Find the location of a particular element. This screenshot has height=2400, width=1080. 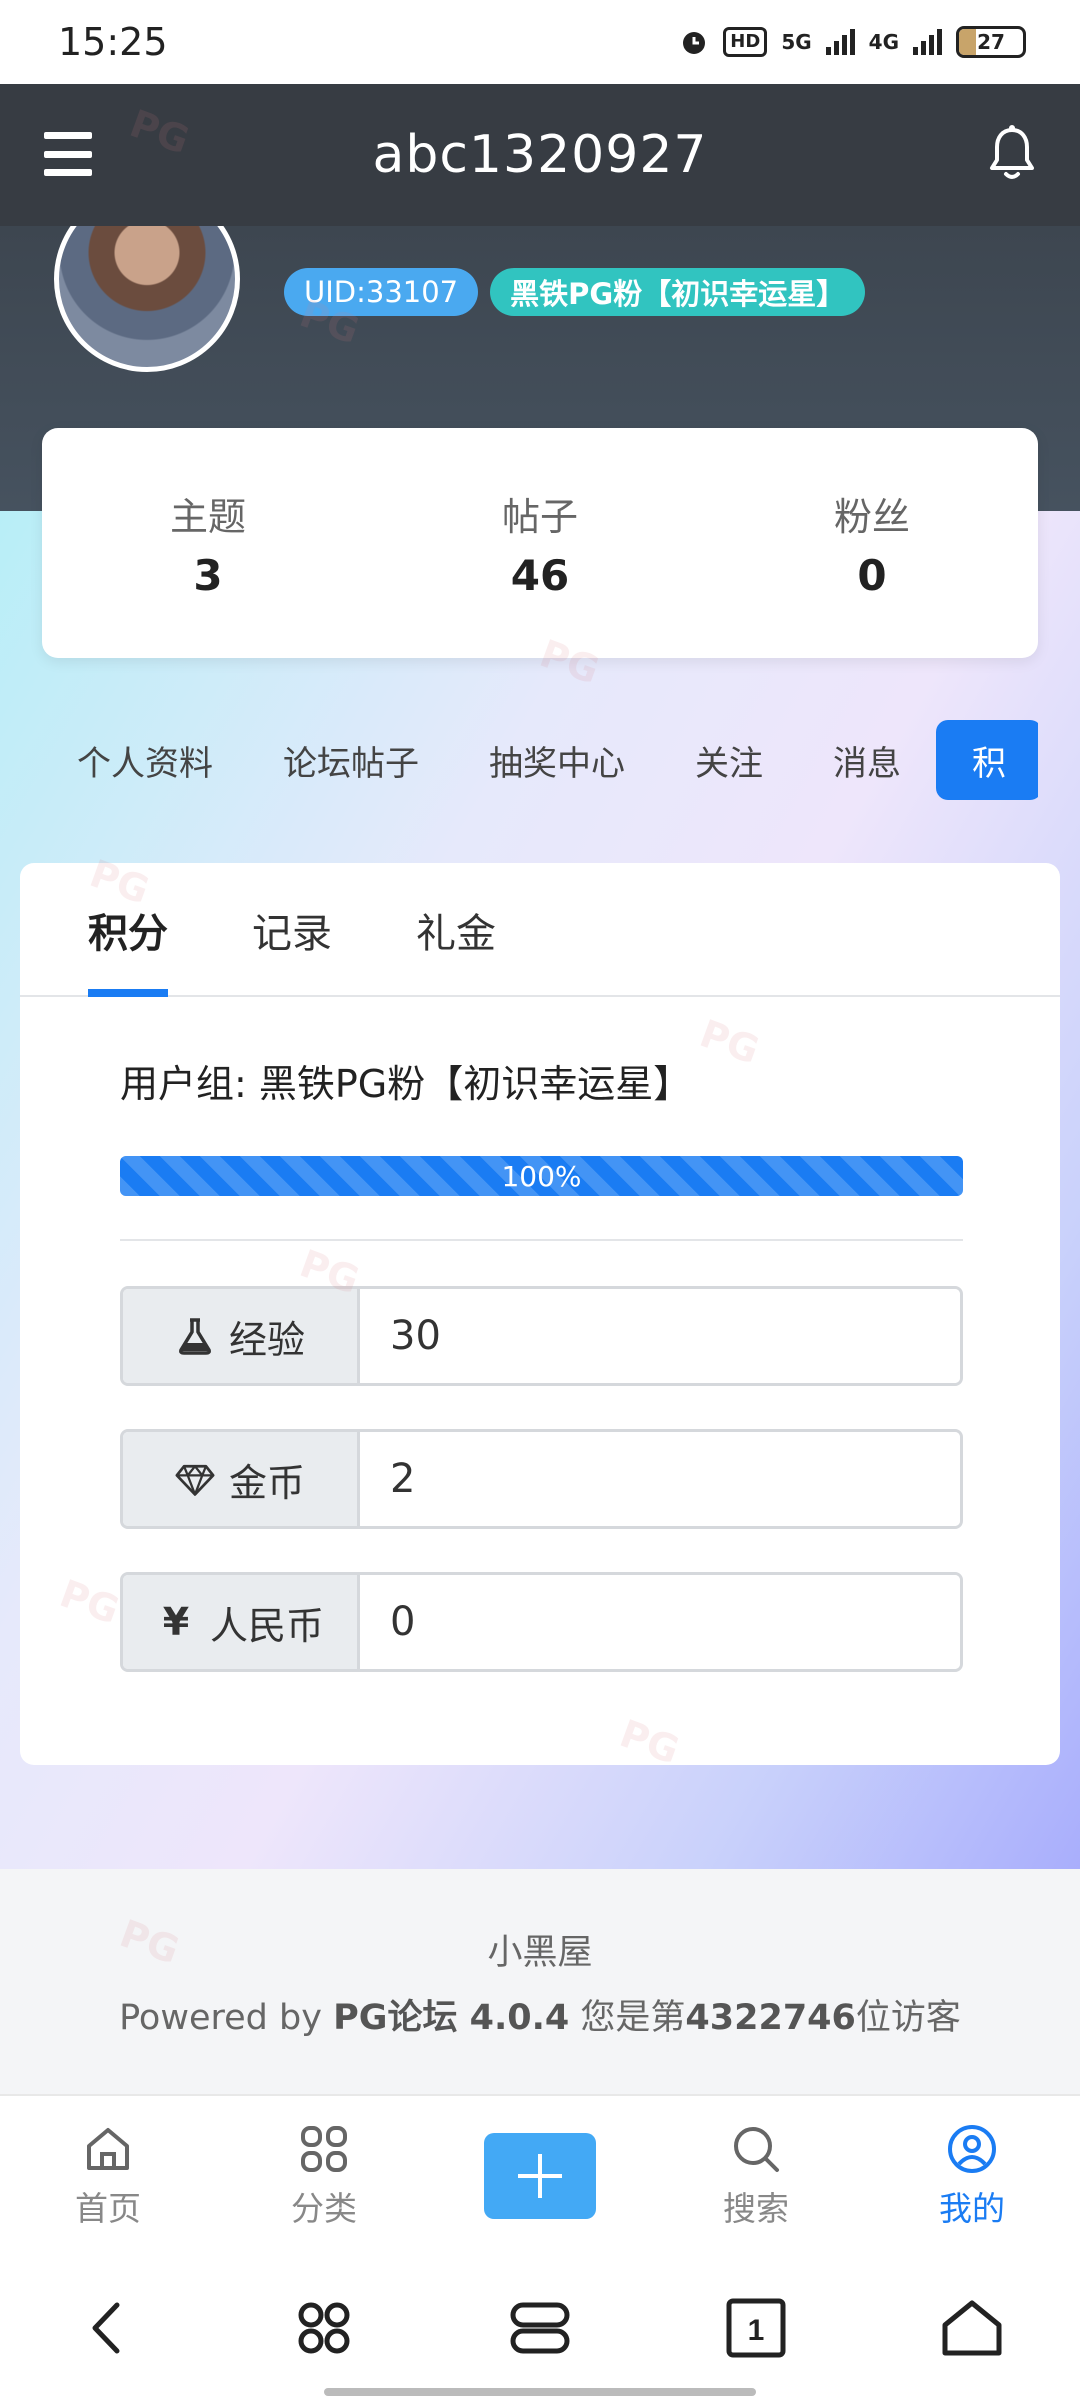

signal-icon is located at coordinates (840, 42).